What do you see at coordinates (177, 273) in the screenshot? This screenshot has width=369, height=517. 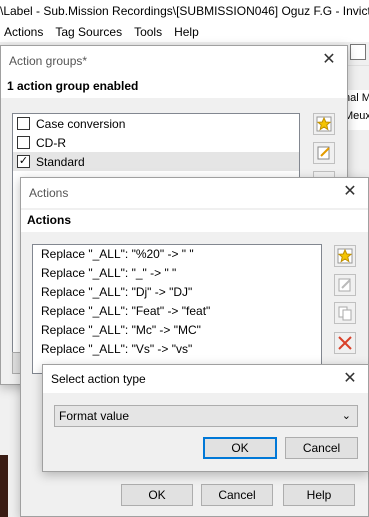 I see `list-item: Replace "_ALL": "_" -> " "` at bounding box center [177, 273].